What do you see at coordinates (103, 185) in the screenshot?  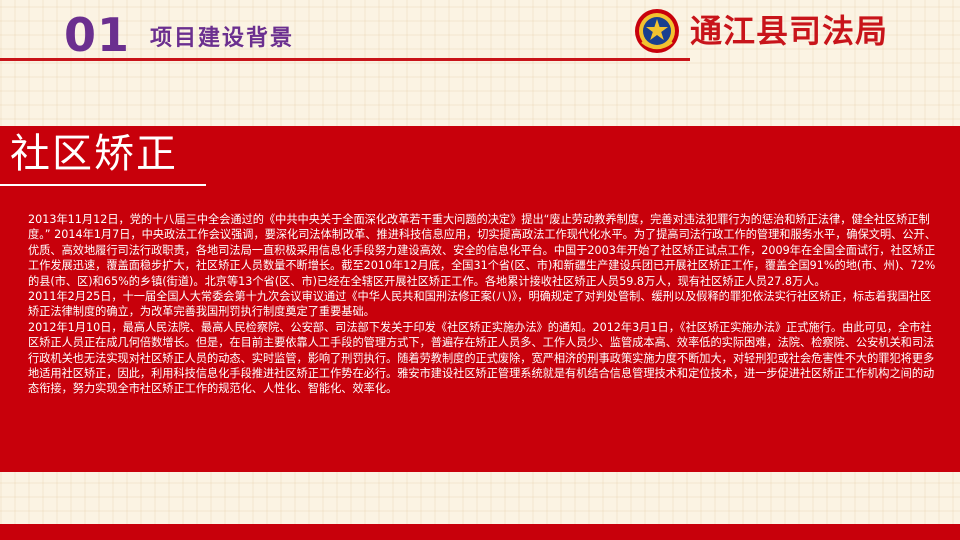 I see `panel-title-underline` at bounding box center [103, 185].